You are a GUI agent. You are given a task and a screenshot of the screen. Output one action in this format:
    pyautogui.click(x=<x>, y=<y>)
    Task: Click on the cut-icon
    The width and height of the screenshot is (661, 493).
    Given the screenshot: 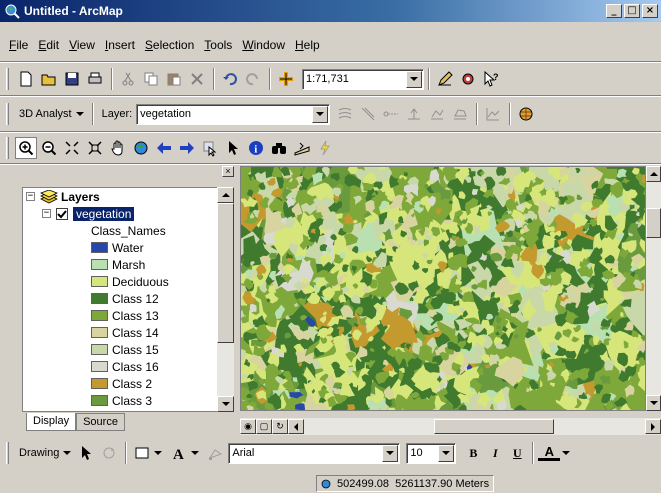 What is the action you would take?
    pyautogui.click(x=128, y=79)
    